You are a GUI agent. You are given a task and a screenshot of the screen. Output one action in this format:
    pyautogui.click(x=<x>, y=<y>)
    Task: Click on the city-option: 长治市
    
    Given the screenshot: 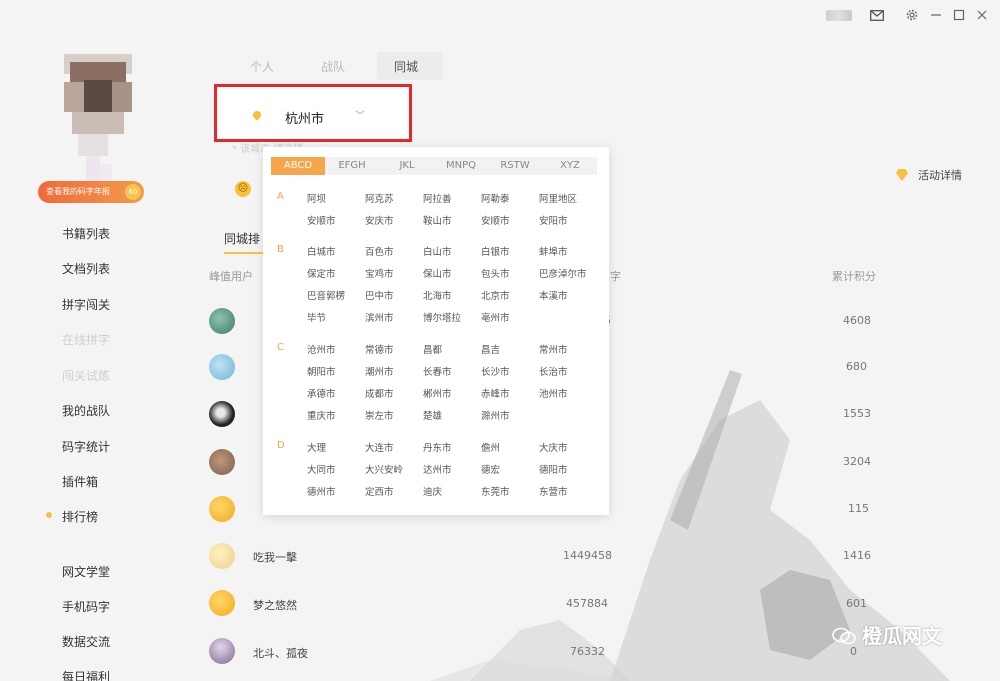 What is the action you would take?
    pyautogui.click(x=553, y=371)
    